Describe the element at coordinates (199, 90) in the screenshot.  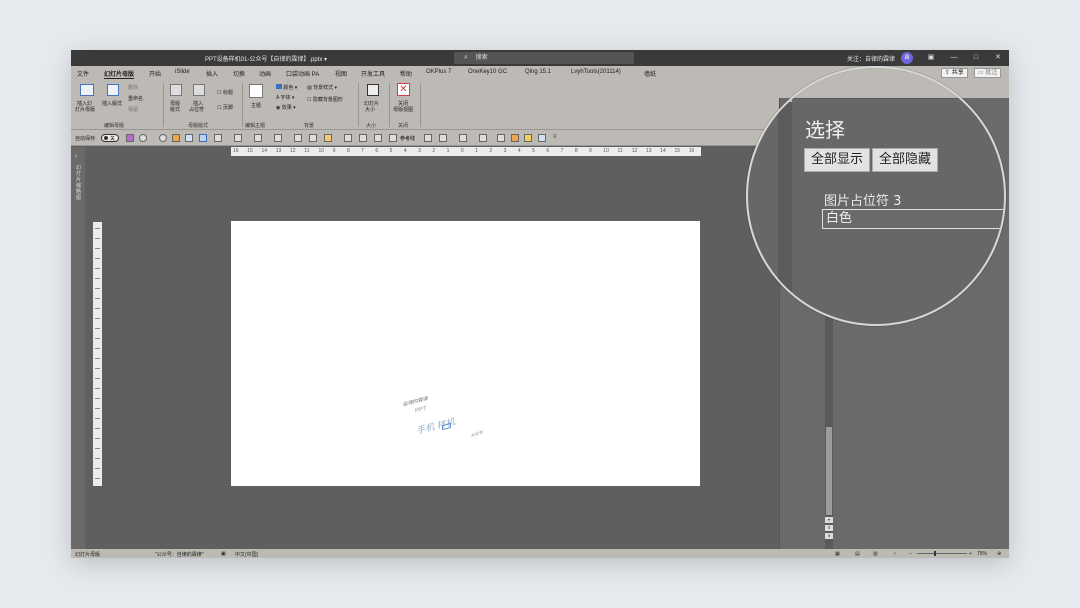
I see `insert-placeholder-icon` at that location.